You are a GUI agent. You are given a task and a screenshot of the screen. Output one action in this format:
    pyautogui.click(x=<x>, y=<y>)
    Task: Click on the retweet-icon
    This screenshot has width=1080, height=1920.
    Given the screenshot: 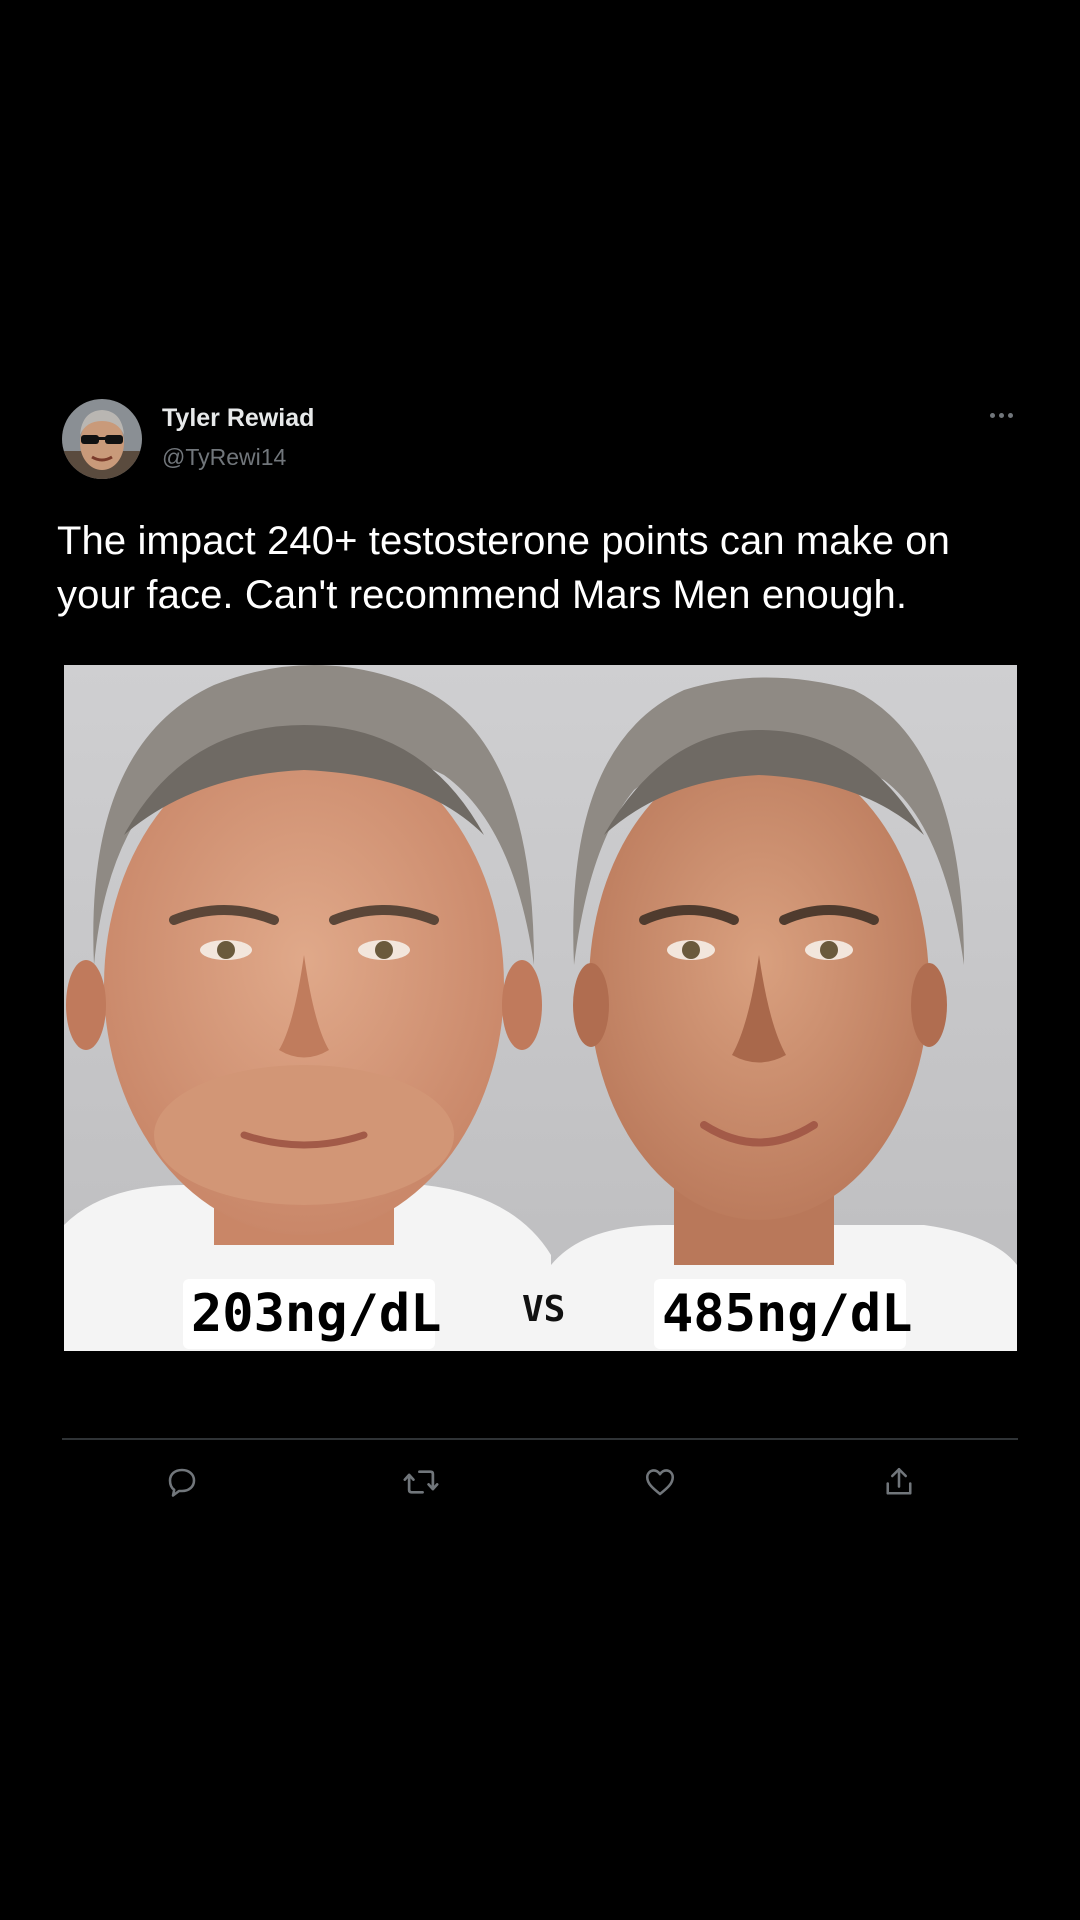 What is the action you would take?
    pyautogui.click(x=421, y=1482)
    